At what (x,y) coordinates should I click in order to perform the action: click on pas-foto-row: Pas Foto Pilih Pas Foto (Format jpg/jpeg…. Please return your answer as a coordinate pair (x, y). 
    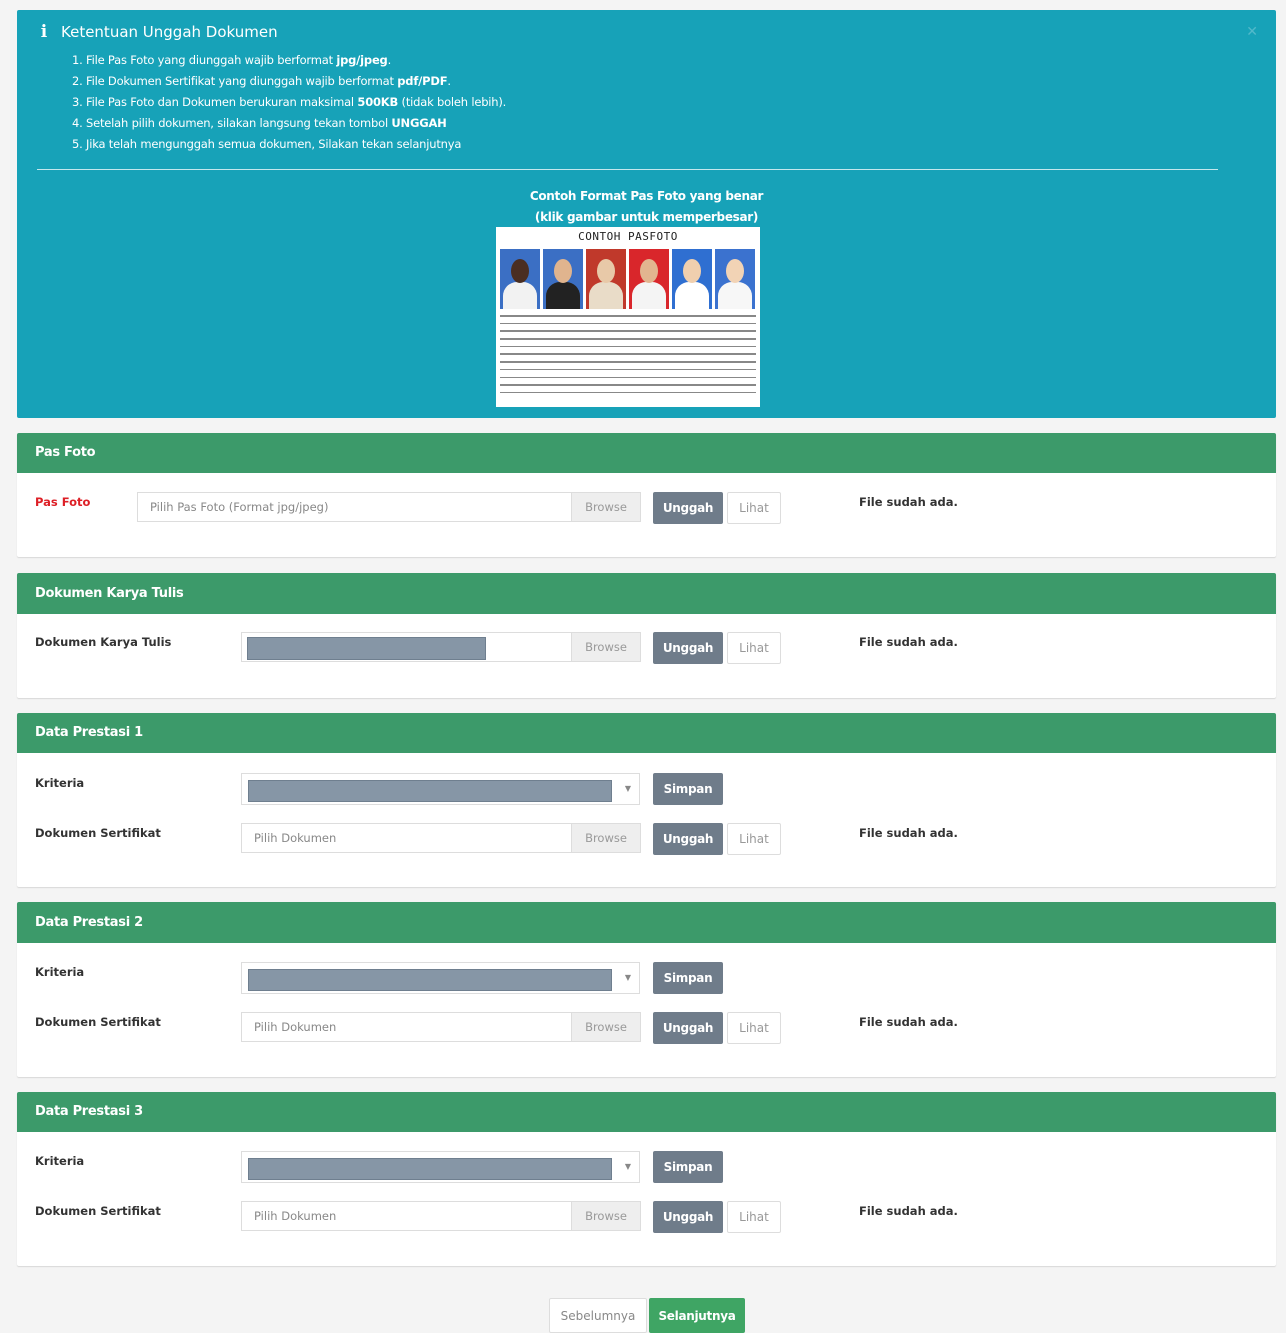
    Looking at the image, I should click on (646, 509).